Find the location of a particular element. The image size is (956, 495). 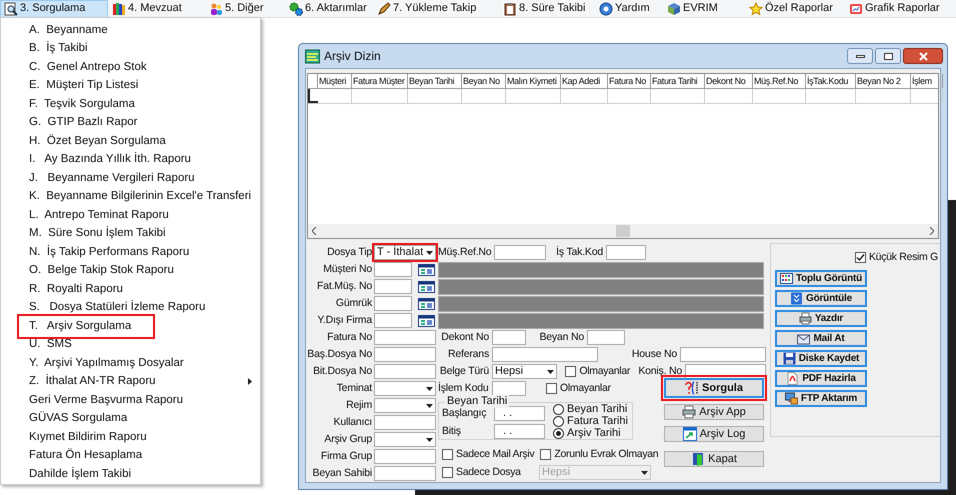

menu-item: EVRIM is located at coordinates (704, 9).